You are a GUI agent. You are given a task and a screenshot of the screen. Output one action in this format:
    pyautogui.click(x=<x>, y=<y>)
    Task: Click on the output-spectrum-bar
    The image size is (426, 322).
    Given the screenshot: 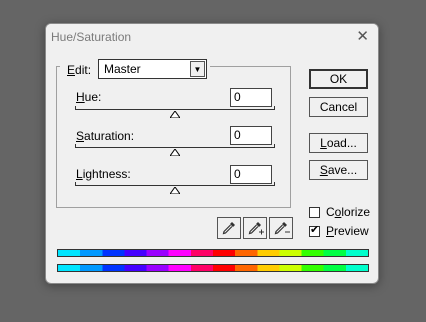 What is the action you would take?
    pyautogui.click(x=213, y=268)
    